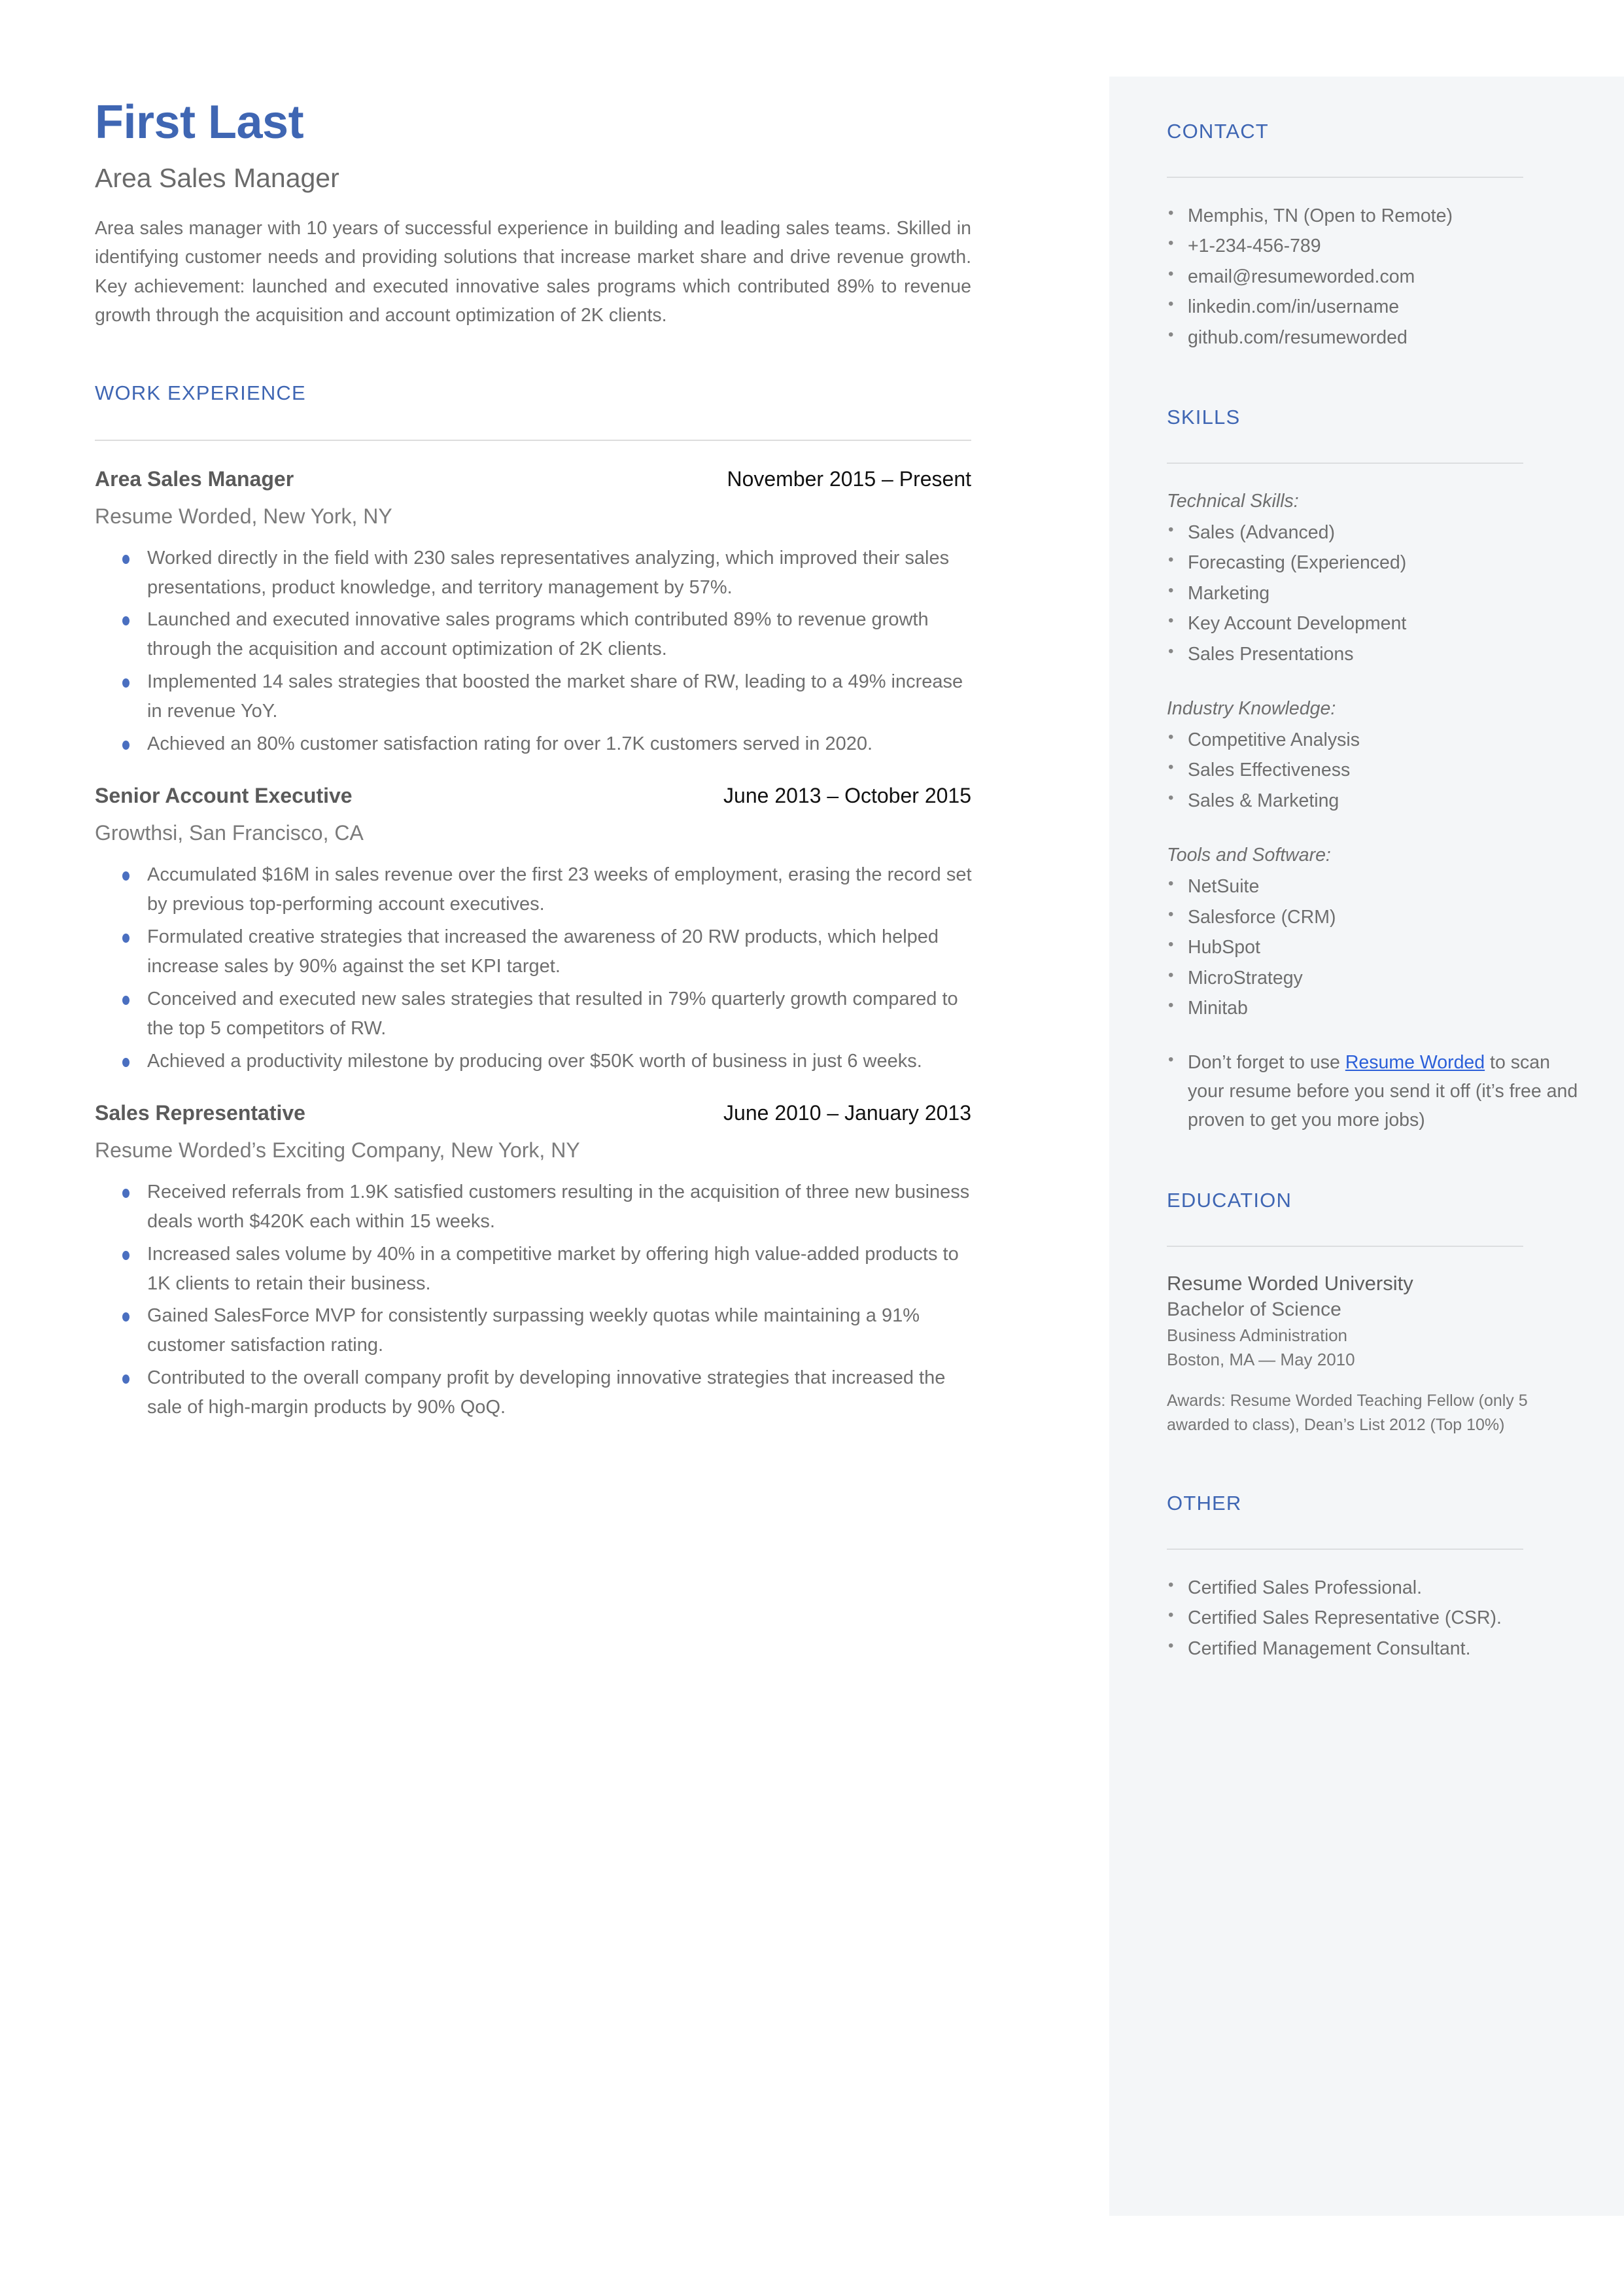  I want to click on list-item: Certified Sales Professional., so click(1374, 1588).